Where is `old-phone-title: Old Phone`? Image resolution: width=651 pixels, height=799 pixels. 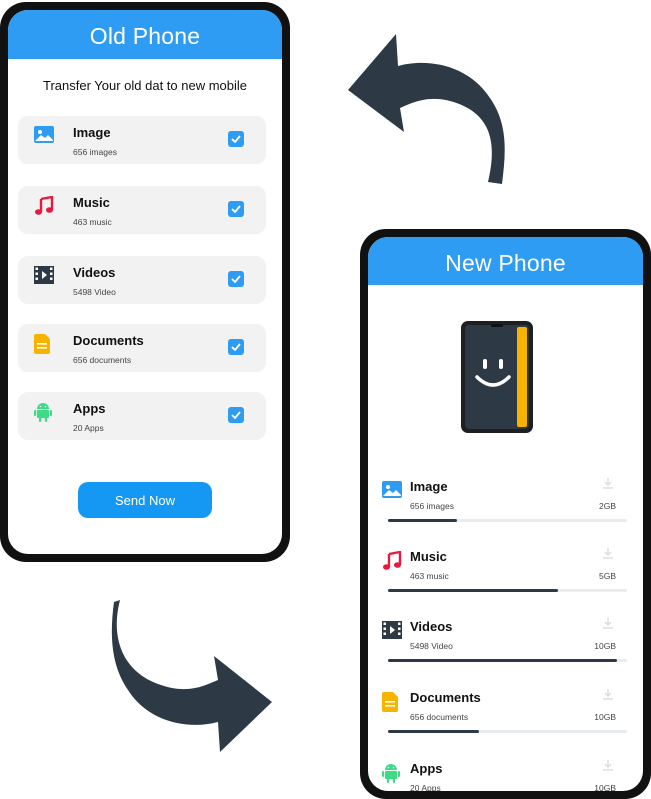
old-phone-title: Old Phone is located at coordinates (145, 34).